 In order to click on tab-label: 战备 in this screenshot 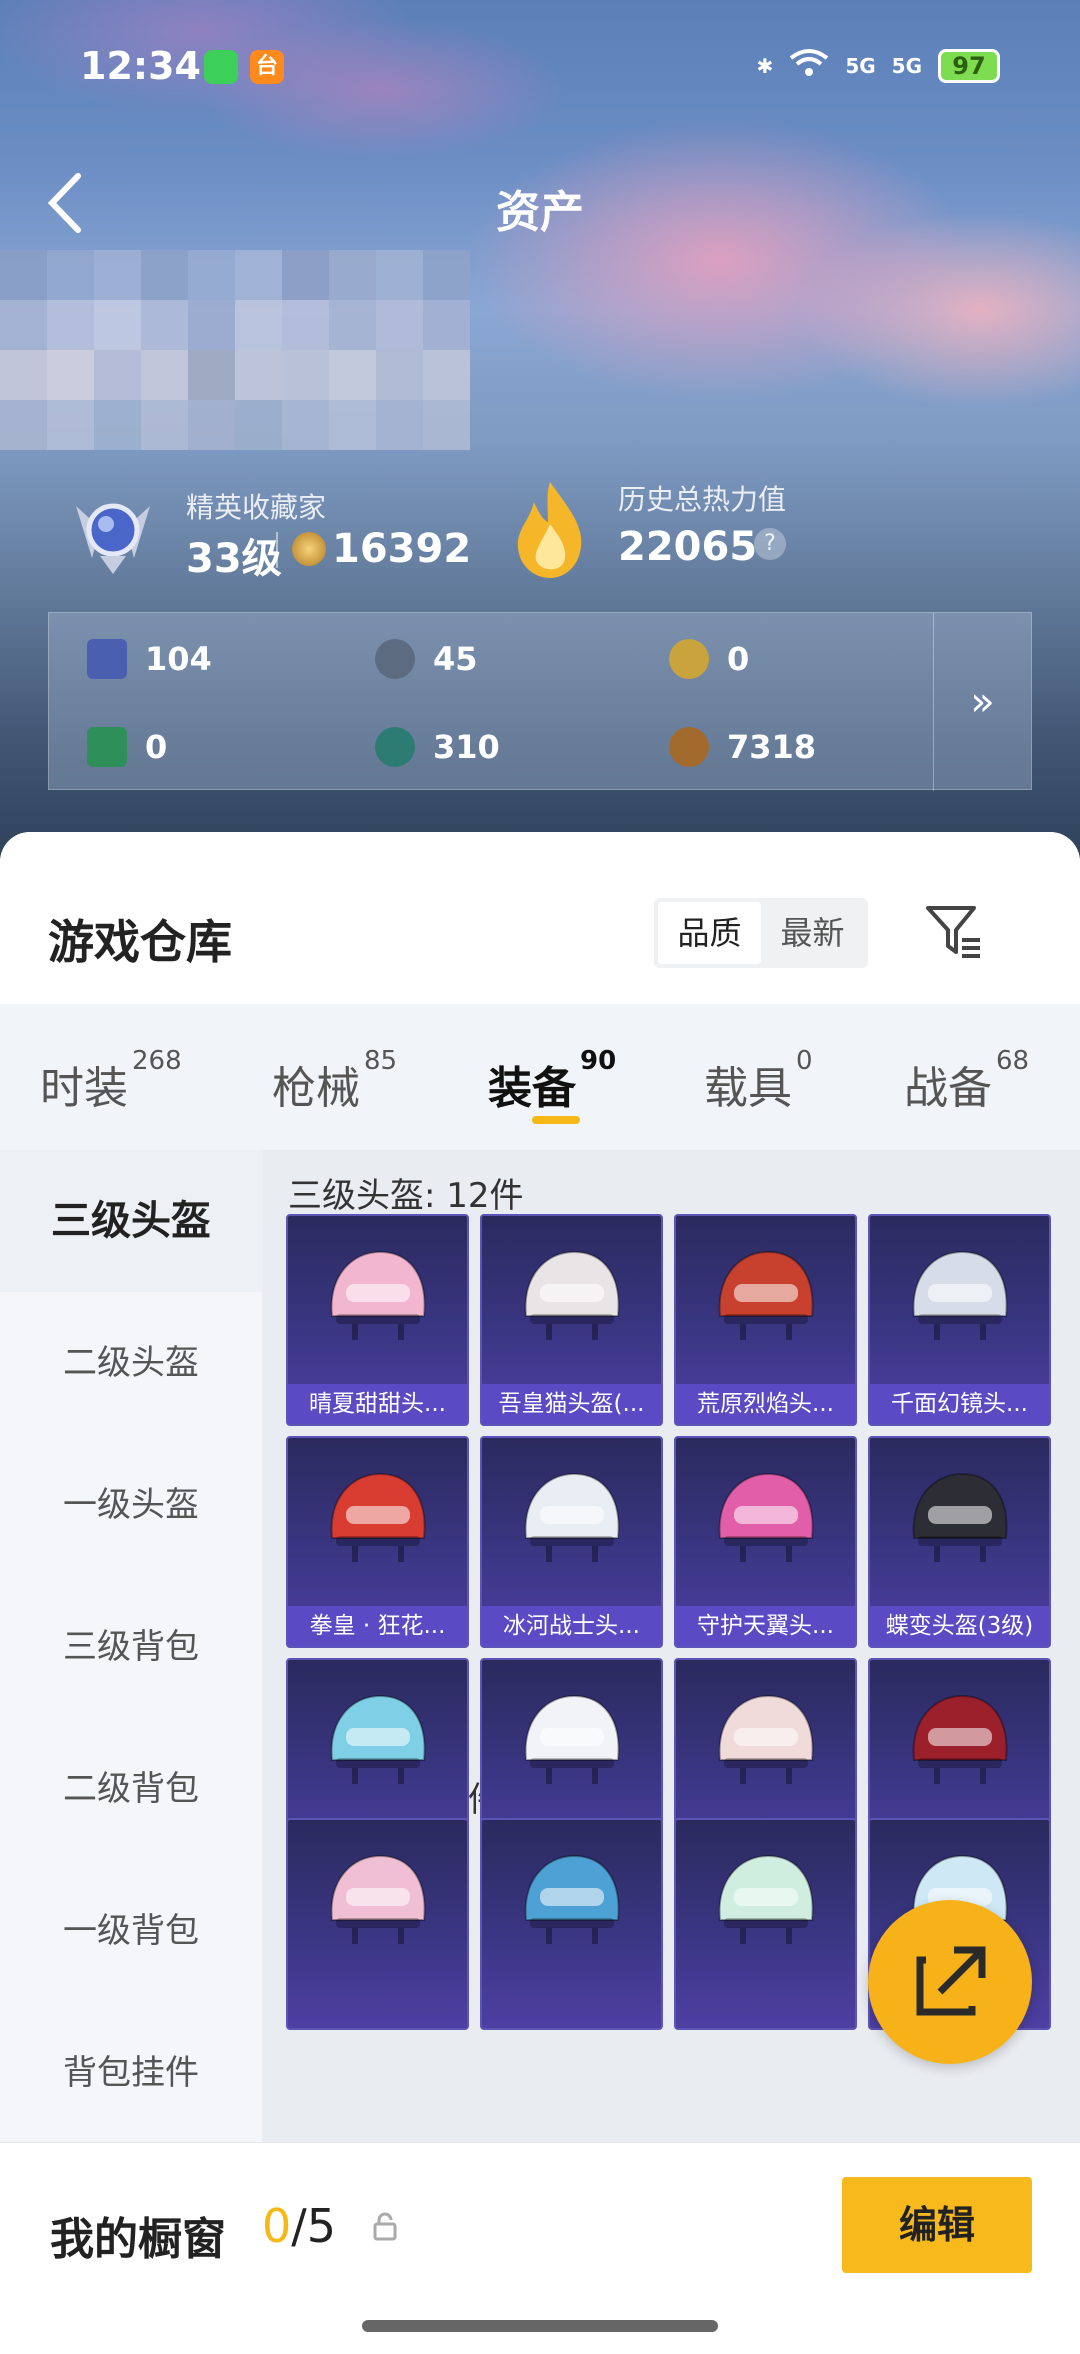, I will do `click(948, 1088)`.